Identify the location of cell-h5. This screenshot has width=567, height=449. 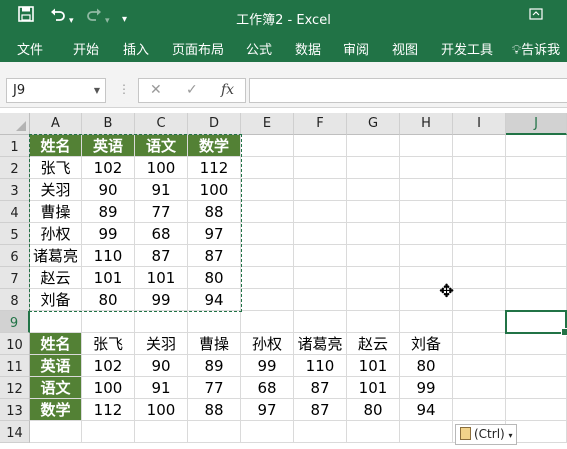
(426, 234).